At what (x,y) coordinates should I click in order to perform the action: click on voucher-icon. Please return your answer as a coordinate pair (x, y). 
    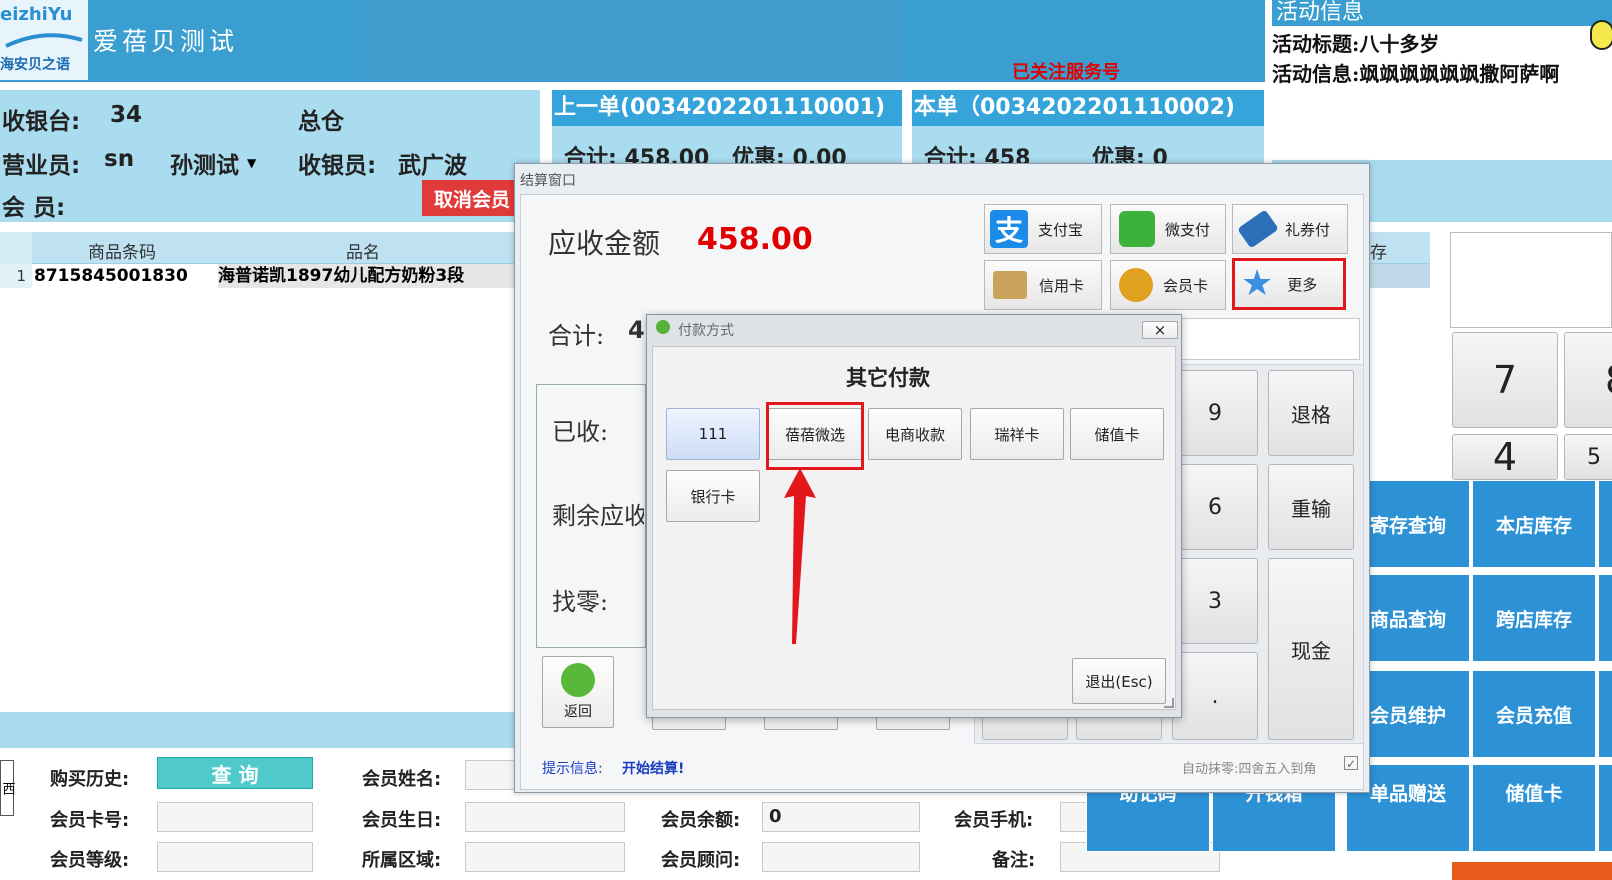
    Looking at the image, I should click on (1258, 229).